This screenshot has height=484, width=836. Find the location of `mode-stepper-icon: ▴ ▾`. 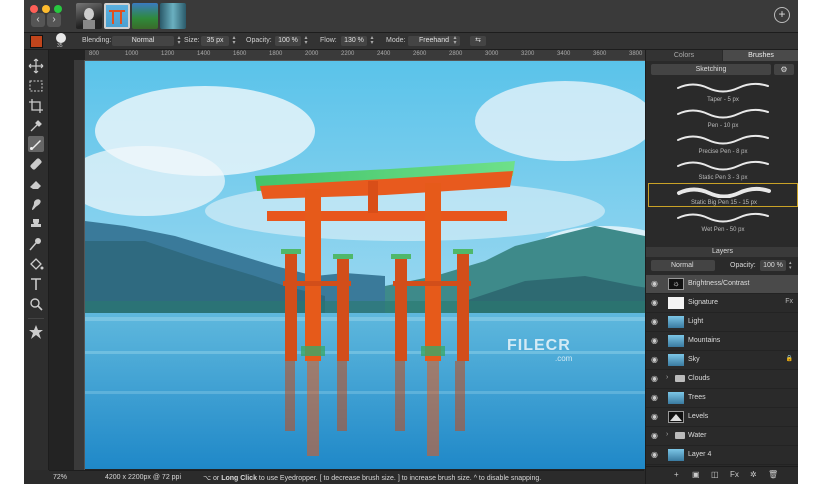

mode-stepper-icon: ▴ ▾ is located at coordinates (455, 40).